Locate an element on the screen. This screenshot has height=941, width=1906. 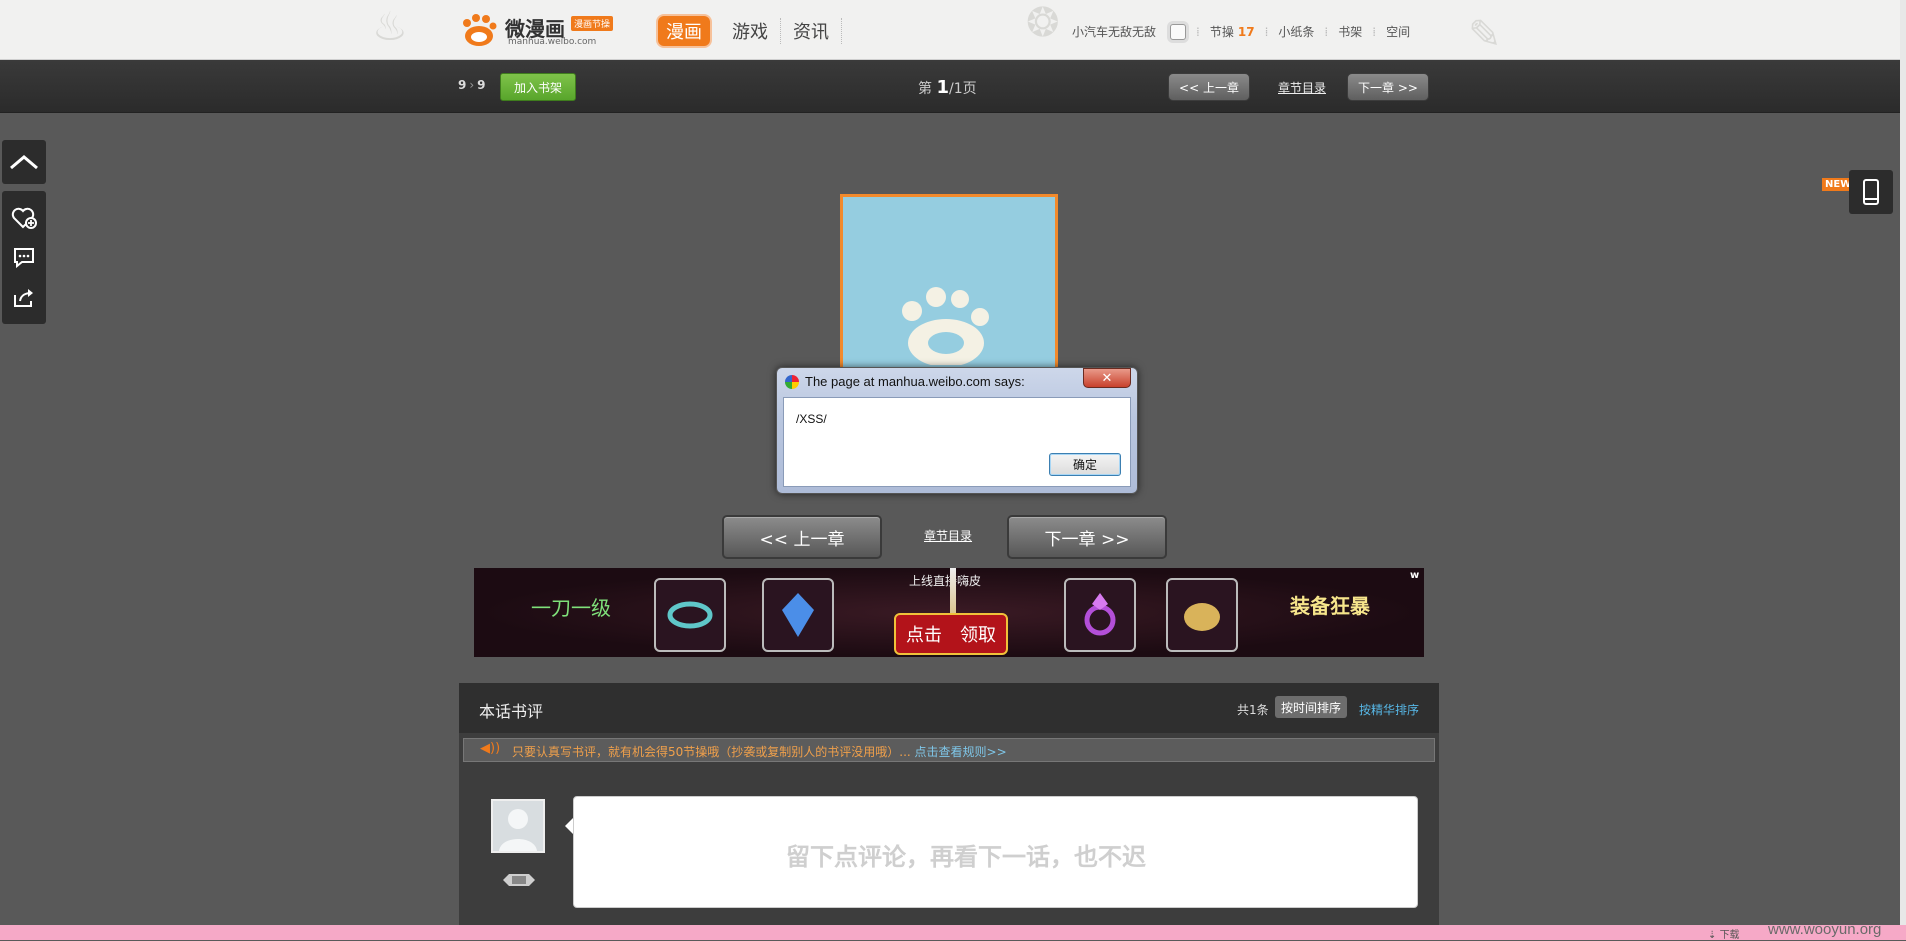
dialog-message: /XSS/ is located at coordinates (811, 419).